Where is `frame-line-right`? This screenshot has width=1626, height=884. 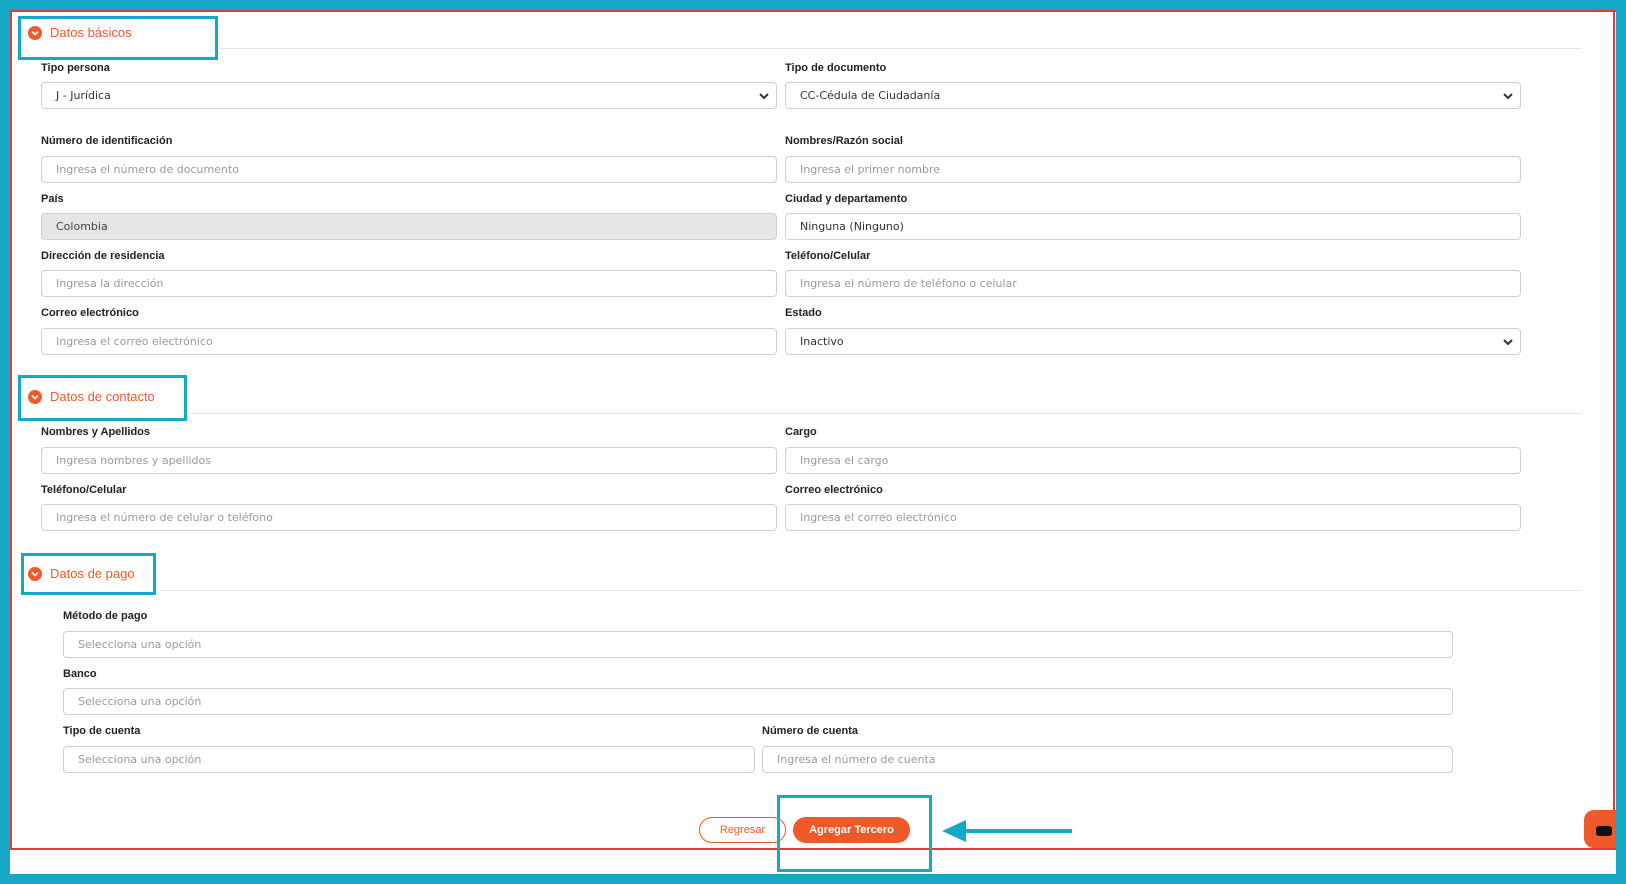
frame-line-right is located at coordinates (1614, 430).